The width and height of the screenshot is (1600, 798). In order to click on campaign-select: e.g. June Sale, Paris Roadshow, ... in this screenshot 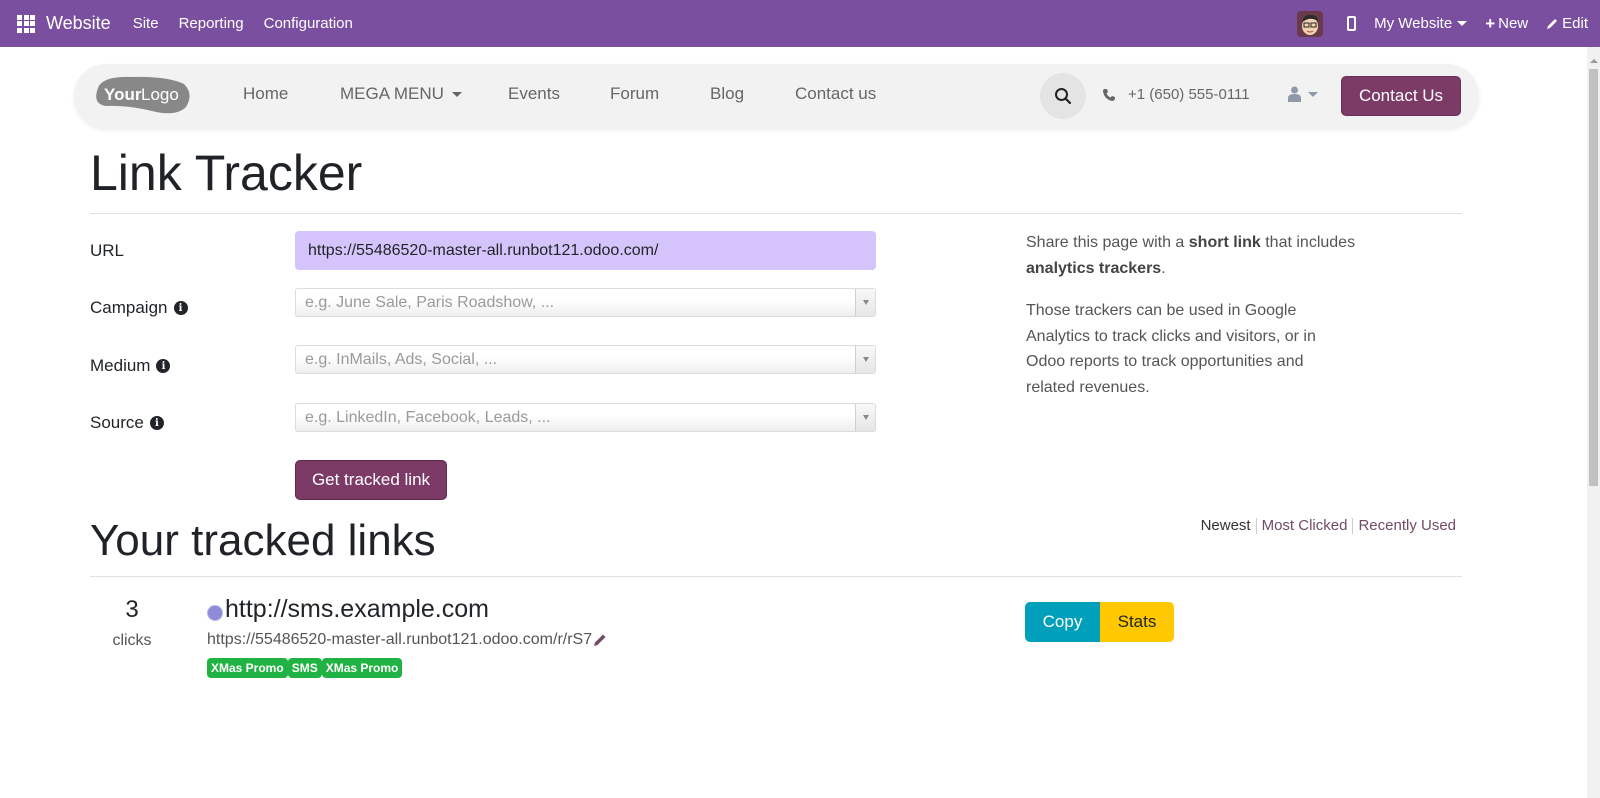, I will do `click(585, 302)`.